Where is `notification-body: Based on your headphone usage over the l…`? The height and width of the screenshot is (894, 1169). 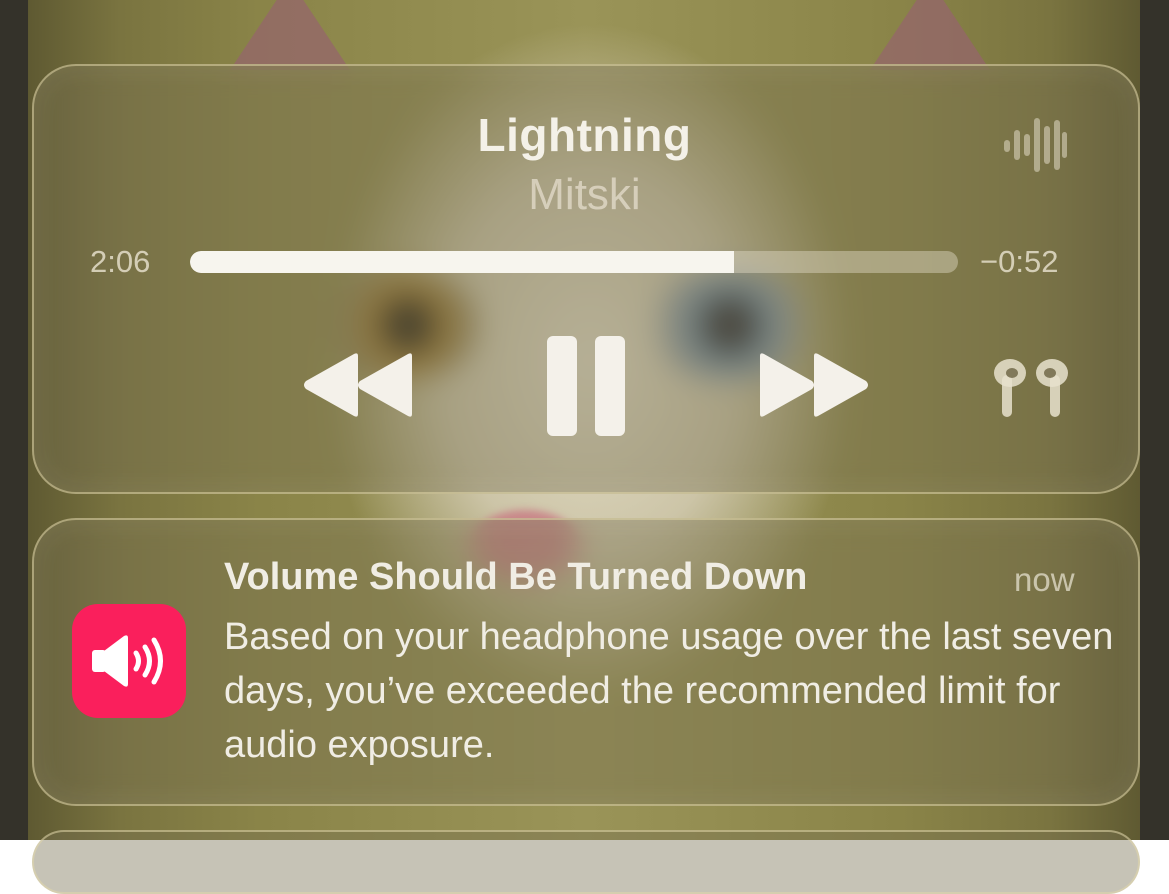
notification-body: Based on your headphone usage over the l… is located at coordinates (669, 691).